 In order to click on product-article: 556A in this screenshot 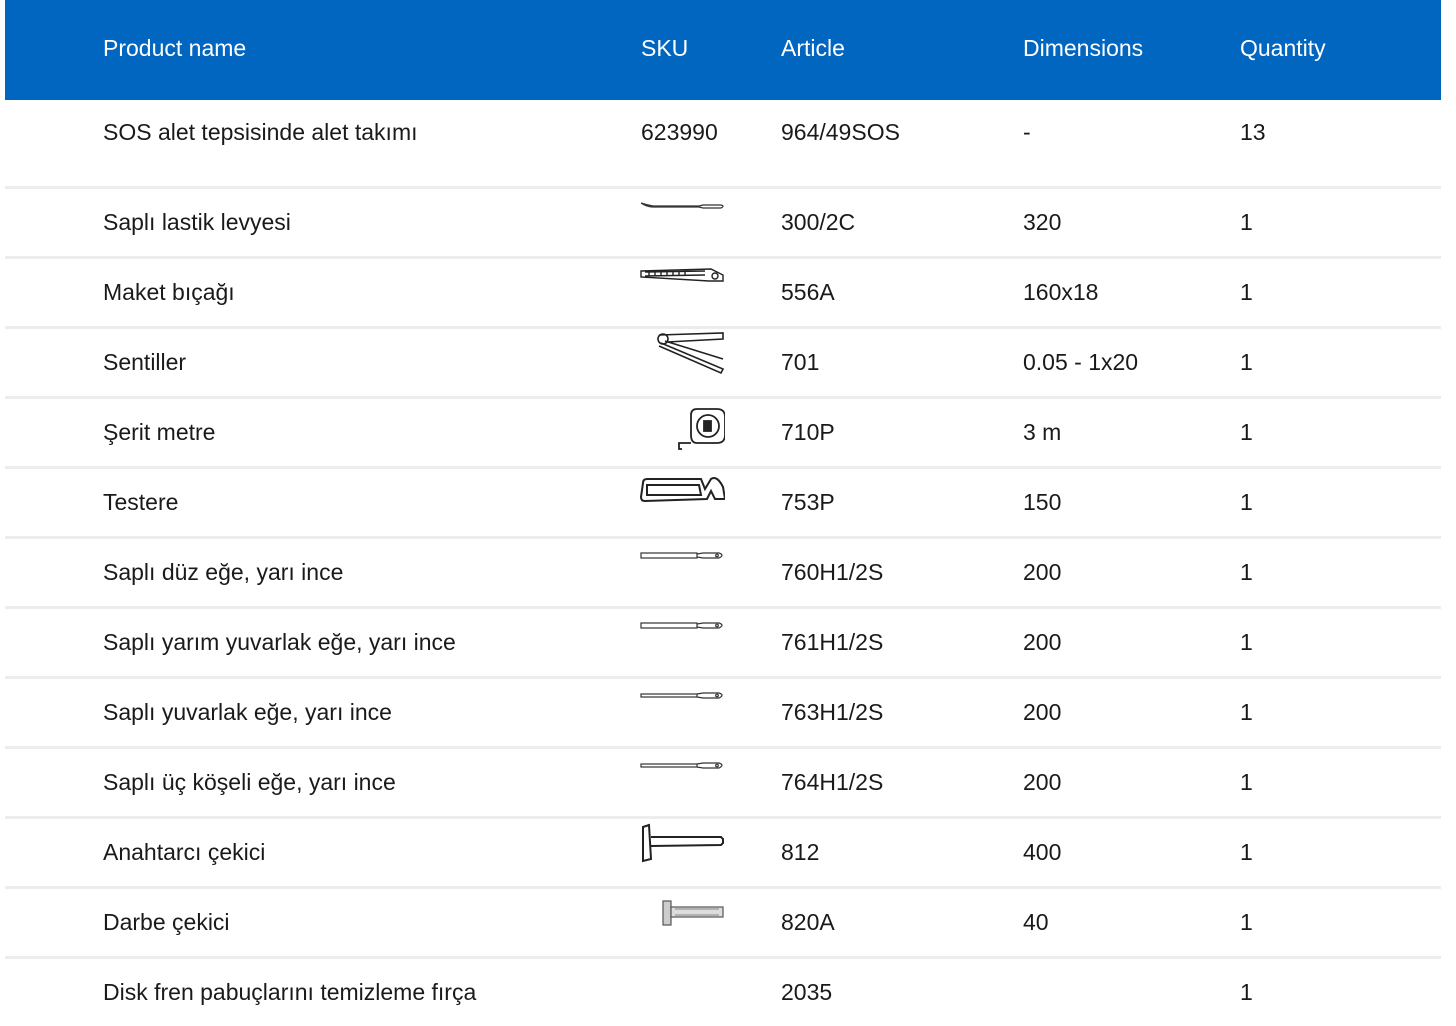, I will do `click(808, 292)`.